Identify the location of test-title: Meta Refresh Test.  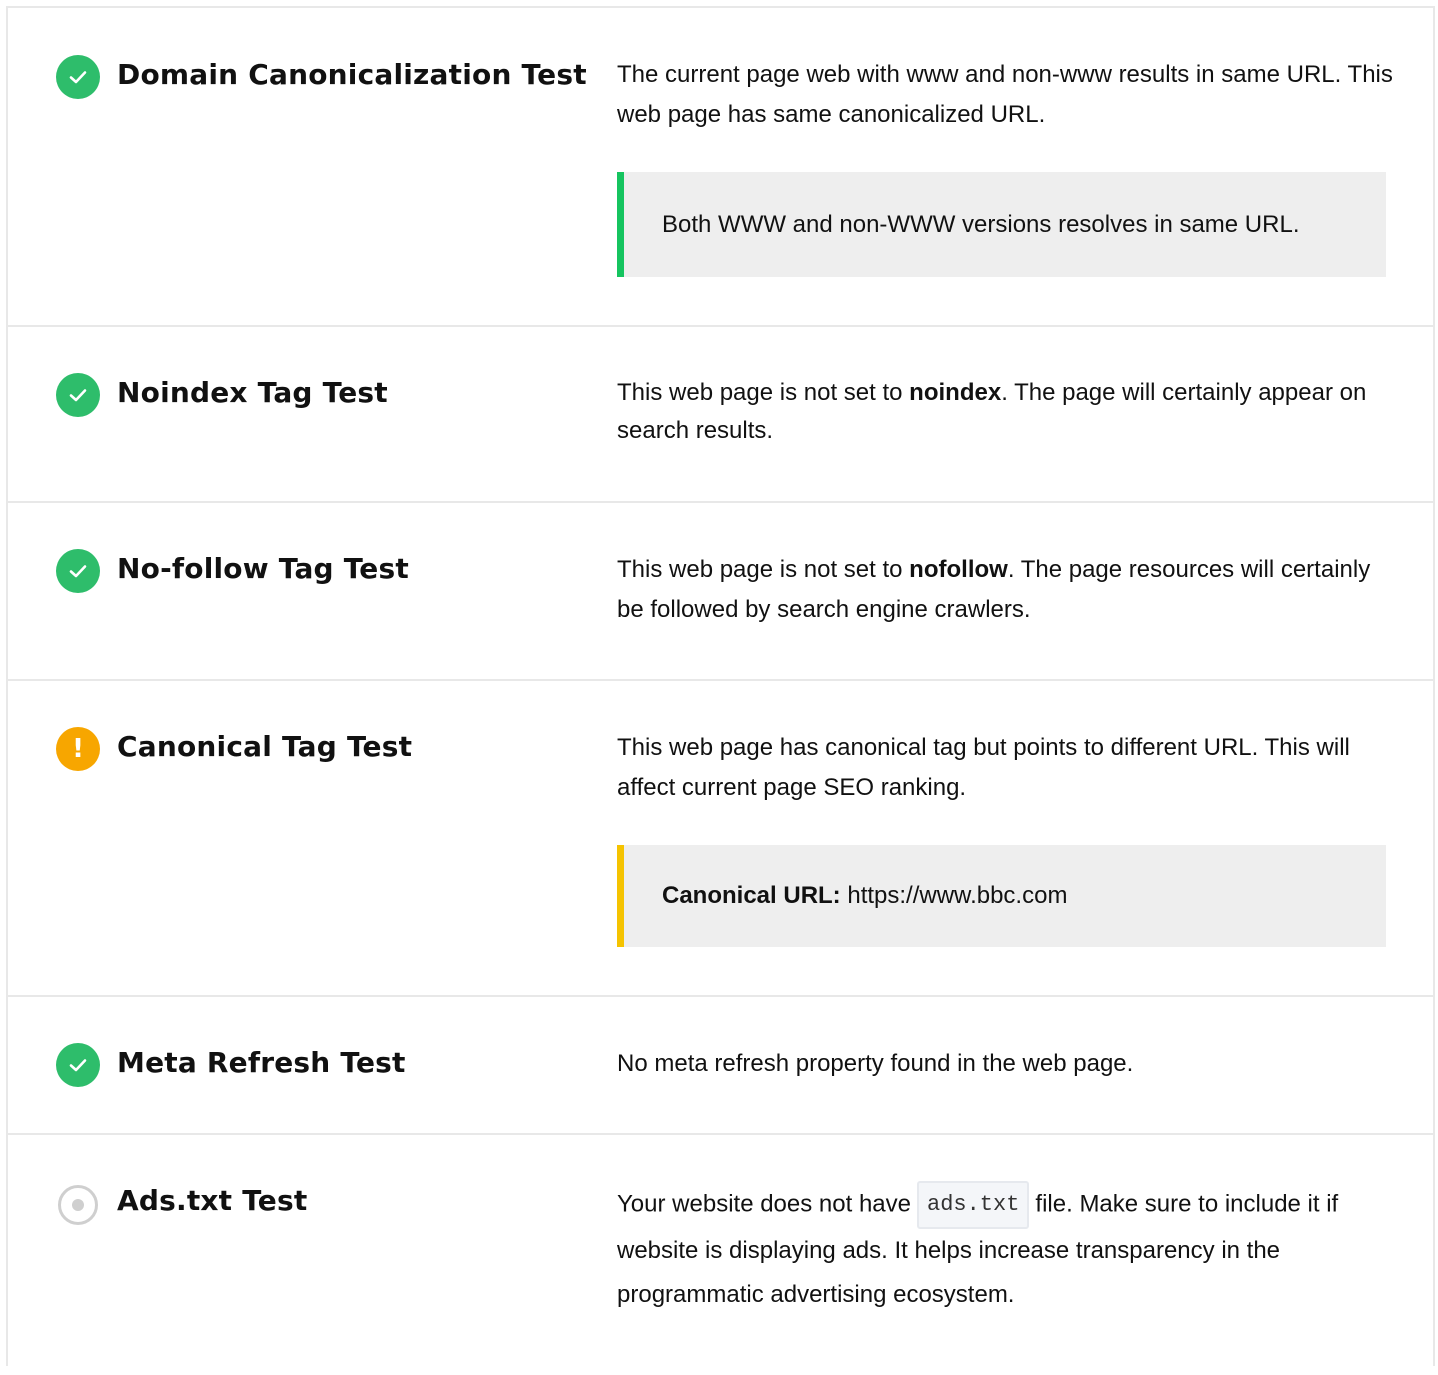
(261, 1062).